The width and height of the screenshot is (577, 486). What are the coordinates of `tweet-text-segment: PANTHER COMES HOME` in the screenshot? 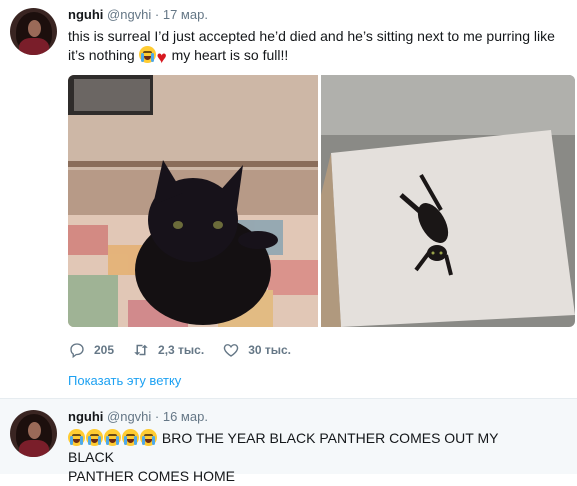 It's located at (151, 476).